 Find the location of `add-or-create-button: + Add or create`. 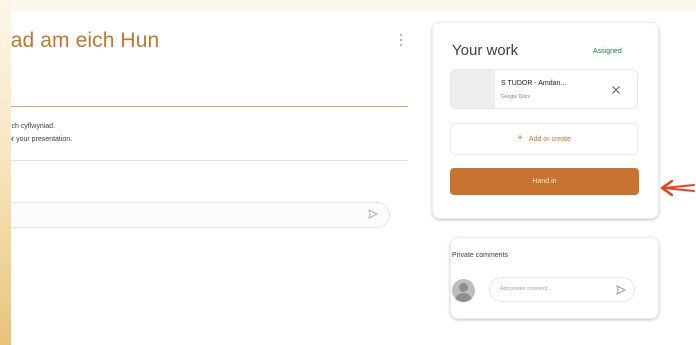

add-or-create-button: + Add or create is located at coordinates (544, 139).